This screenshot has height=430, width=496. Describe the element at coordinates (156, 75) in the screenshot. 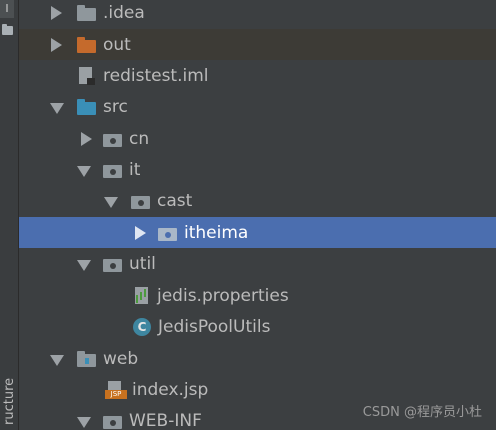

I see `tree-item-label: redistest.iml` at that location.